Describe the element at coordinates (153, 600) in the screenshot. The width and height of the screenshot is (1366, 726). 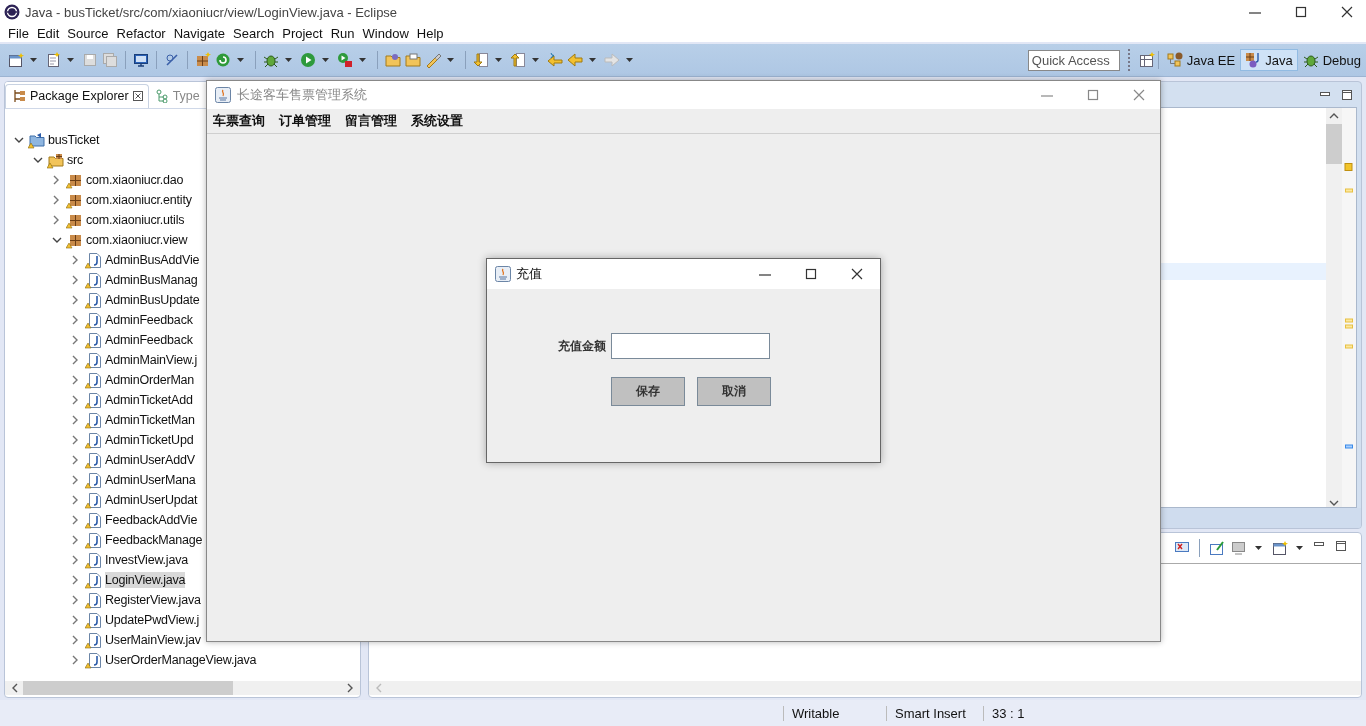
I see `tree-item: RegisterView.java` at that location.